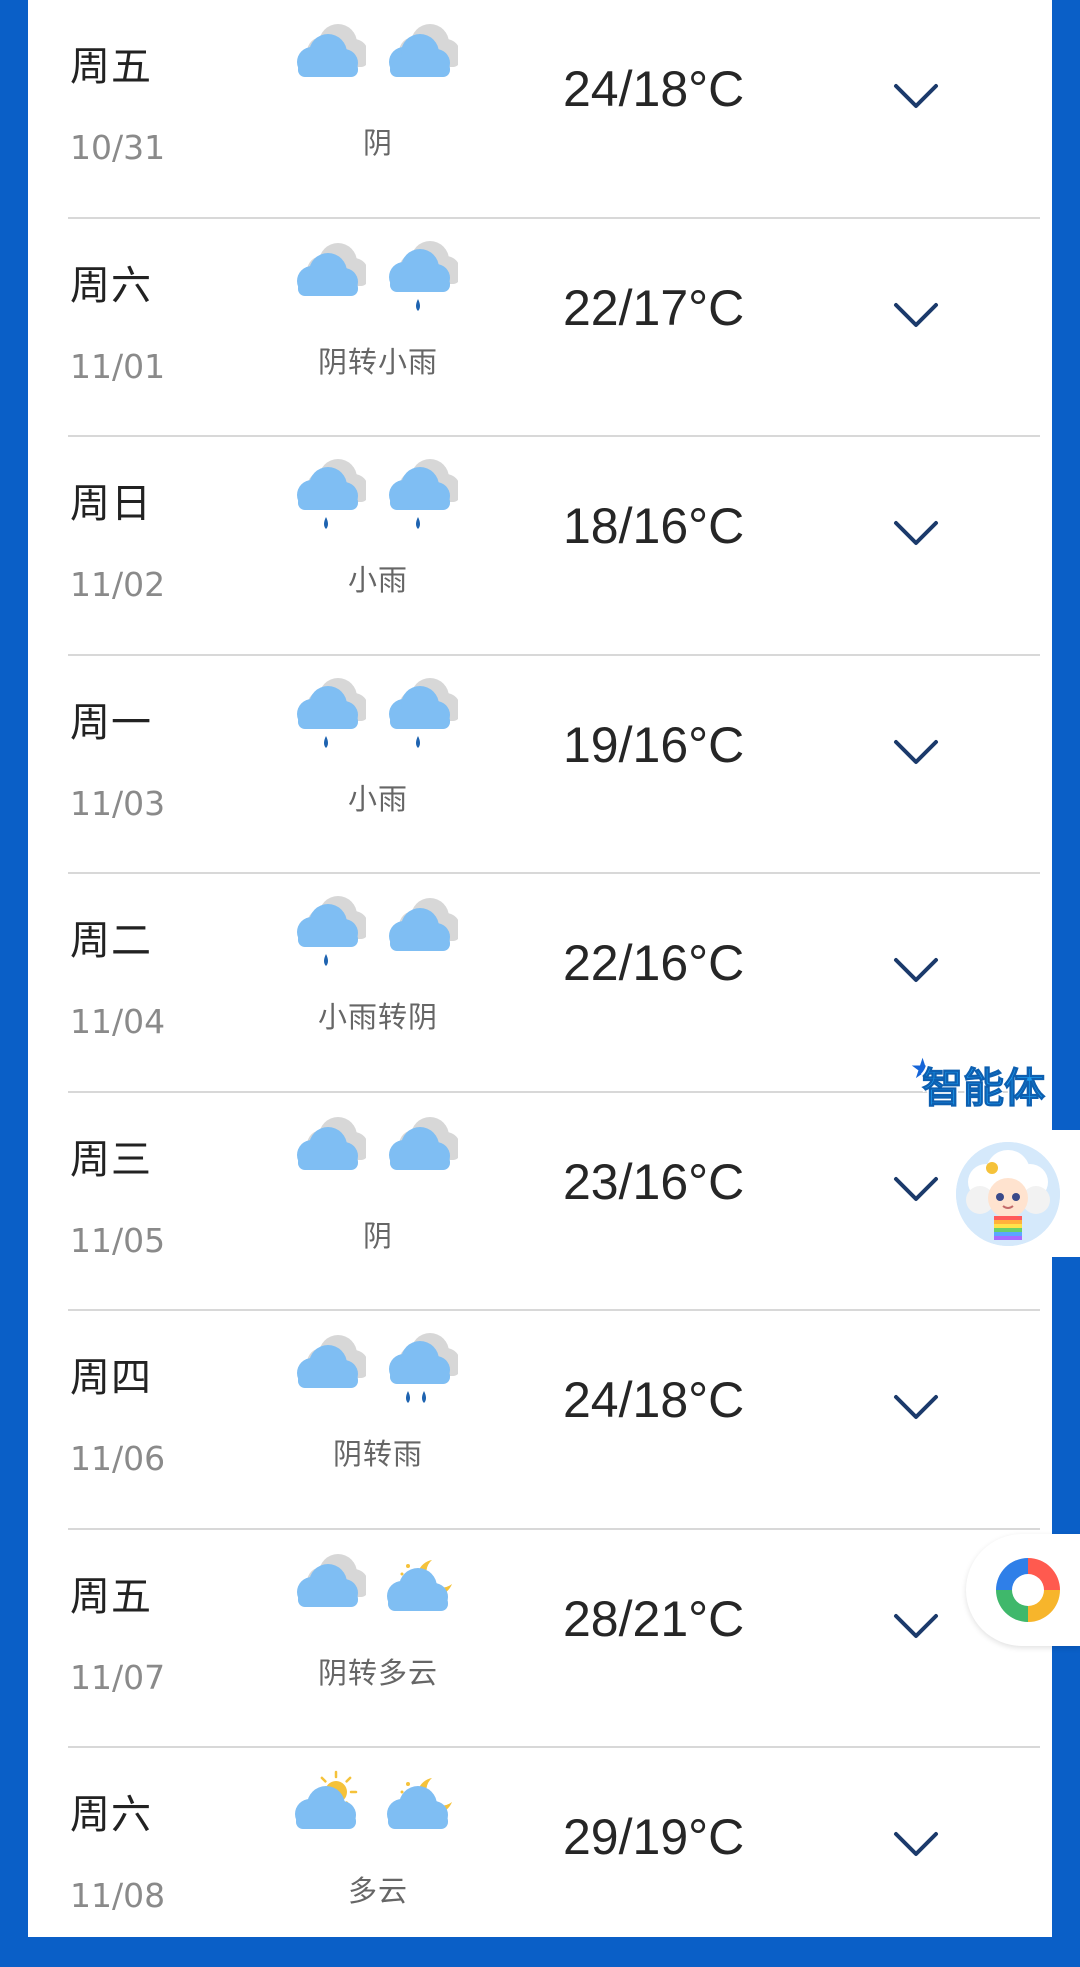 The width and height of the screenshot is (1080, 1967). I want to click on date-label: 11/06, so click(118, 1458).